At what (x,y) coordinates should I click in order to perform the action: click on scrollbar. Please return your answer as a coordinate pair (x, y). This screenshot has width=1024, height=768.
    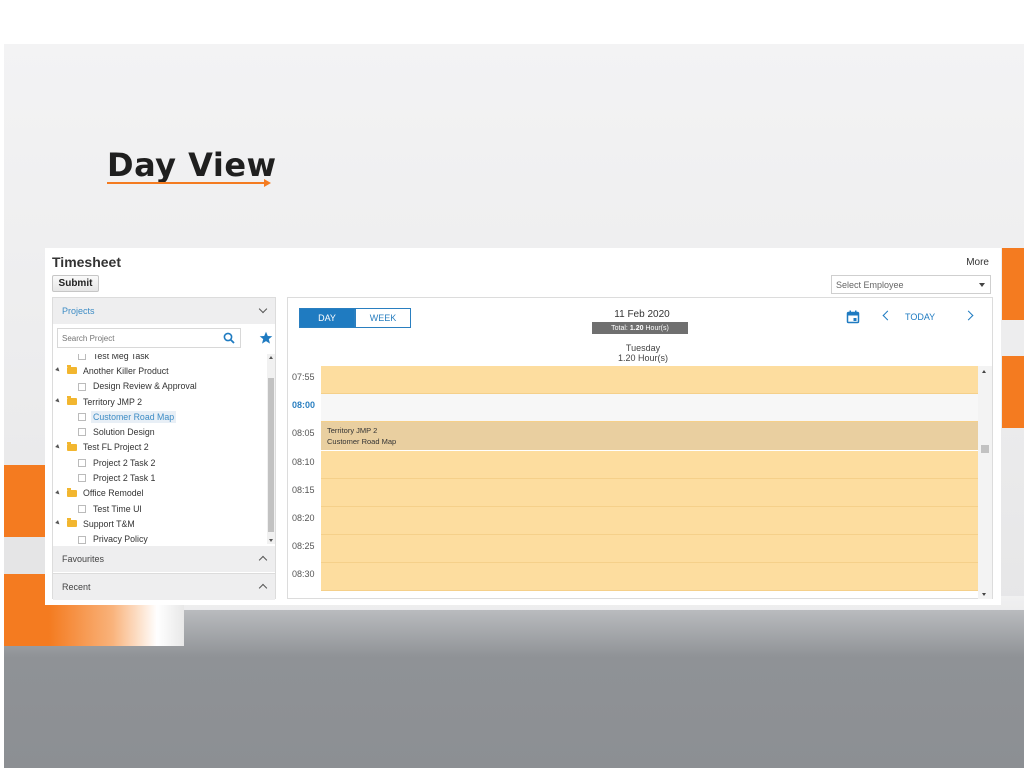
    Looking at the image, I should click on (271, 449).